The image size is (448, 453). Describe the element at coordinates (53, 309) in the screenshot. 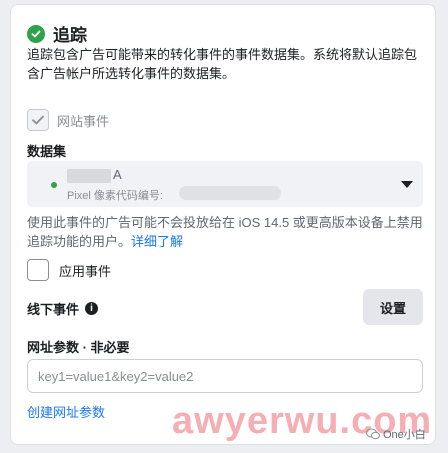

I see `offline-events-label: 线下事件` at that location.